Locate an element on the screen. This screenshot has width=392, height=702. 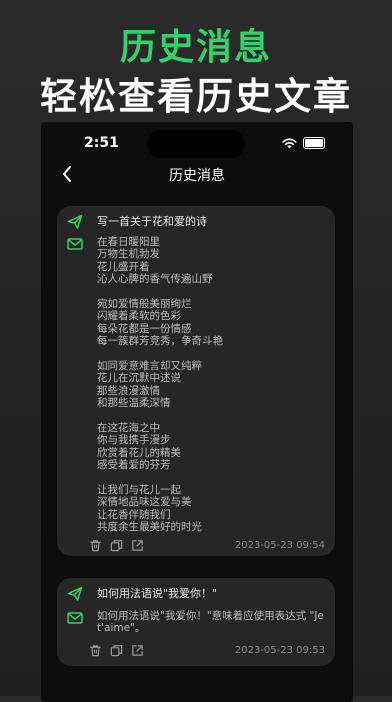
poem-line: 每一簇群芳竞秀，争奇斗艳 is located at coordinates (160, 341).